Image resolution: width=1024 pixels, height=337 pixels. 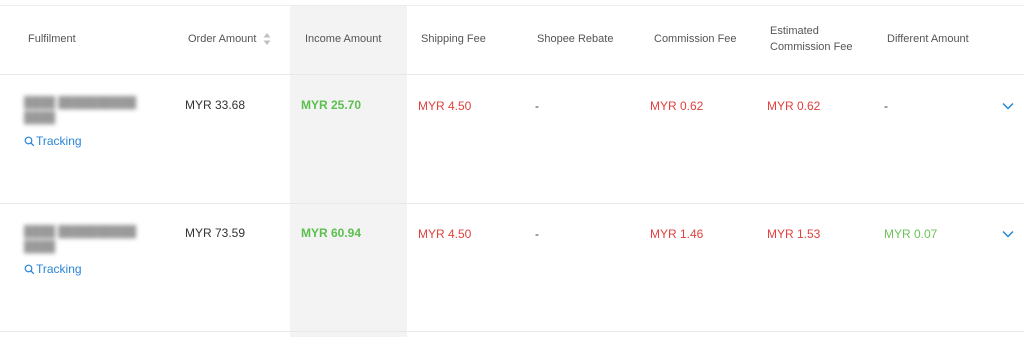 What do you see at coordinates (512, 5) in the screenshot?
I see `table-top-border` at bounding box center [512, 5].